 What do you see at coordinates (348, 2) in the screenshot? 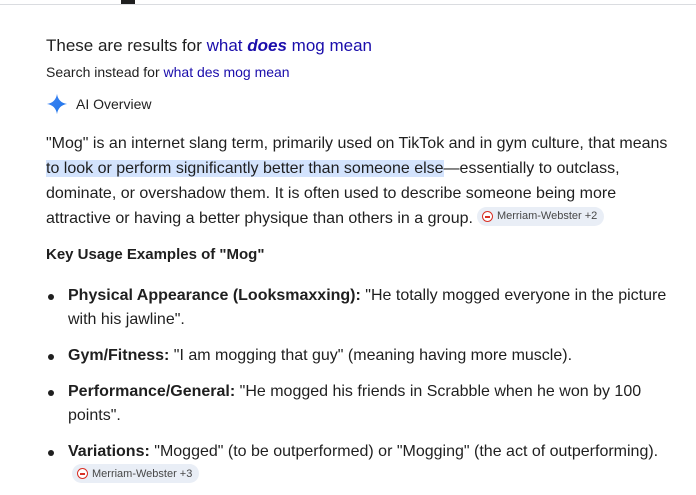
I see `top-divider` at bounding box center [348, 2].